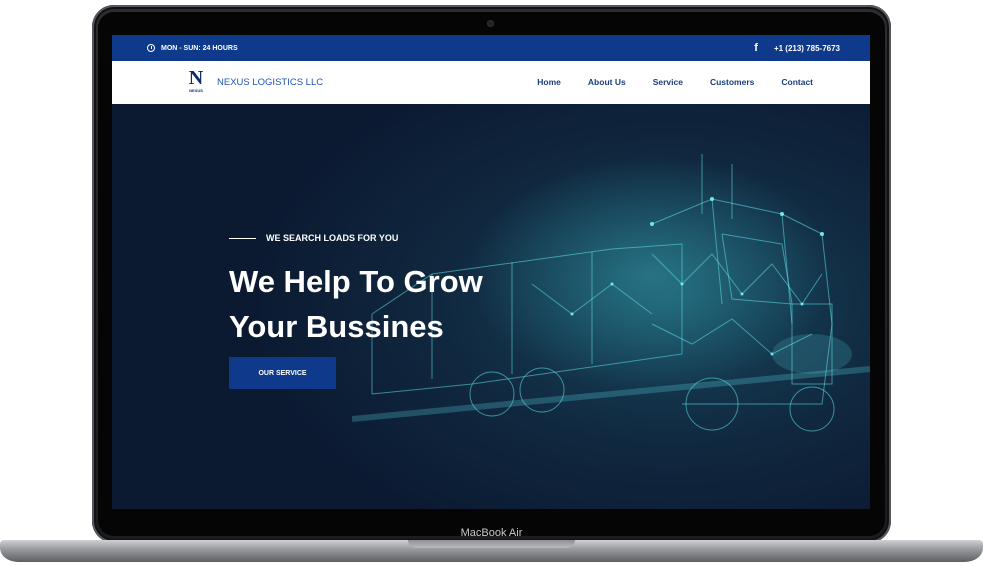 Image resolution: width=983 pixels, height=566 pixels. I want to click on hero-headline: We Help To Grow Your Bussines, so click(399, 304).